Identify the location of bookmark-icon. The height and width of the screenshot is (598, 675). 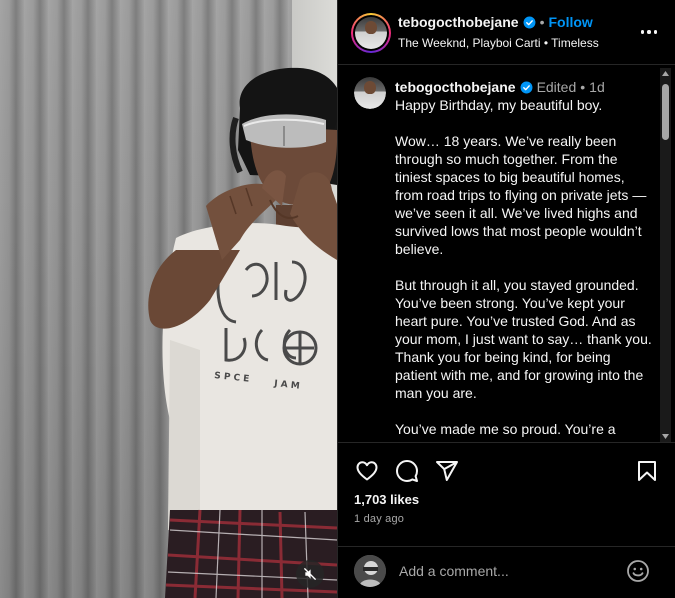
(647, 471).